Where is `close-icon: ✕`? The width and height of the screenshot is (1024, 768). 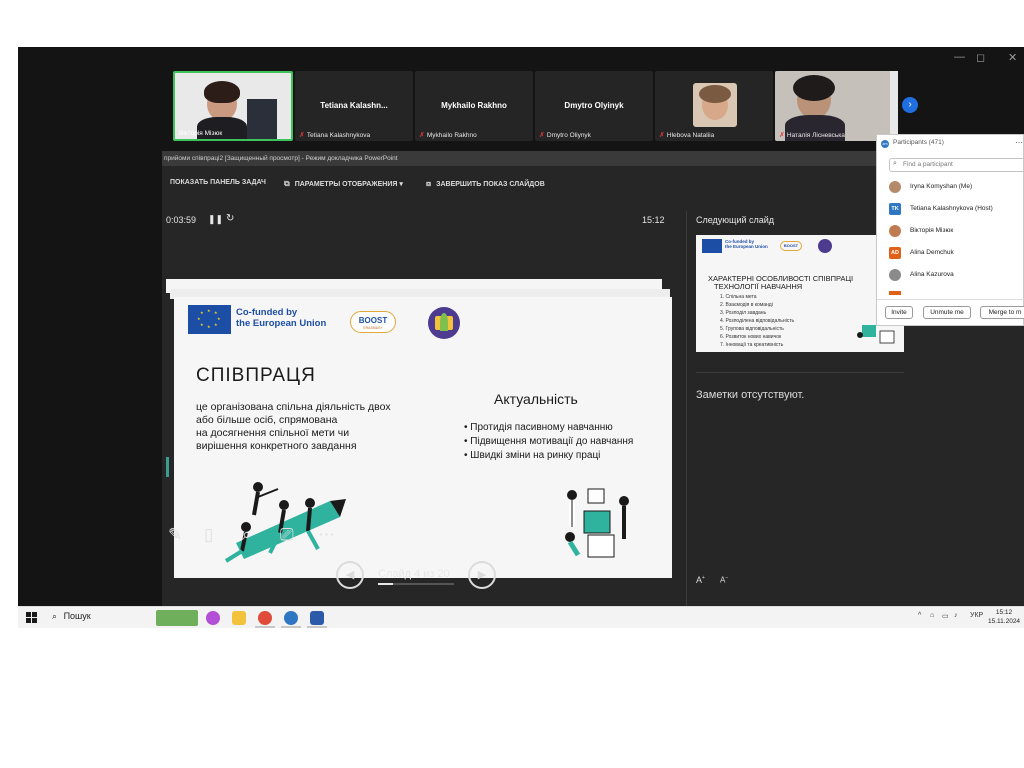
close-icon: ✕ is located at coordinates (1012, 57).